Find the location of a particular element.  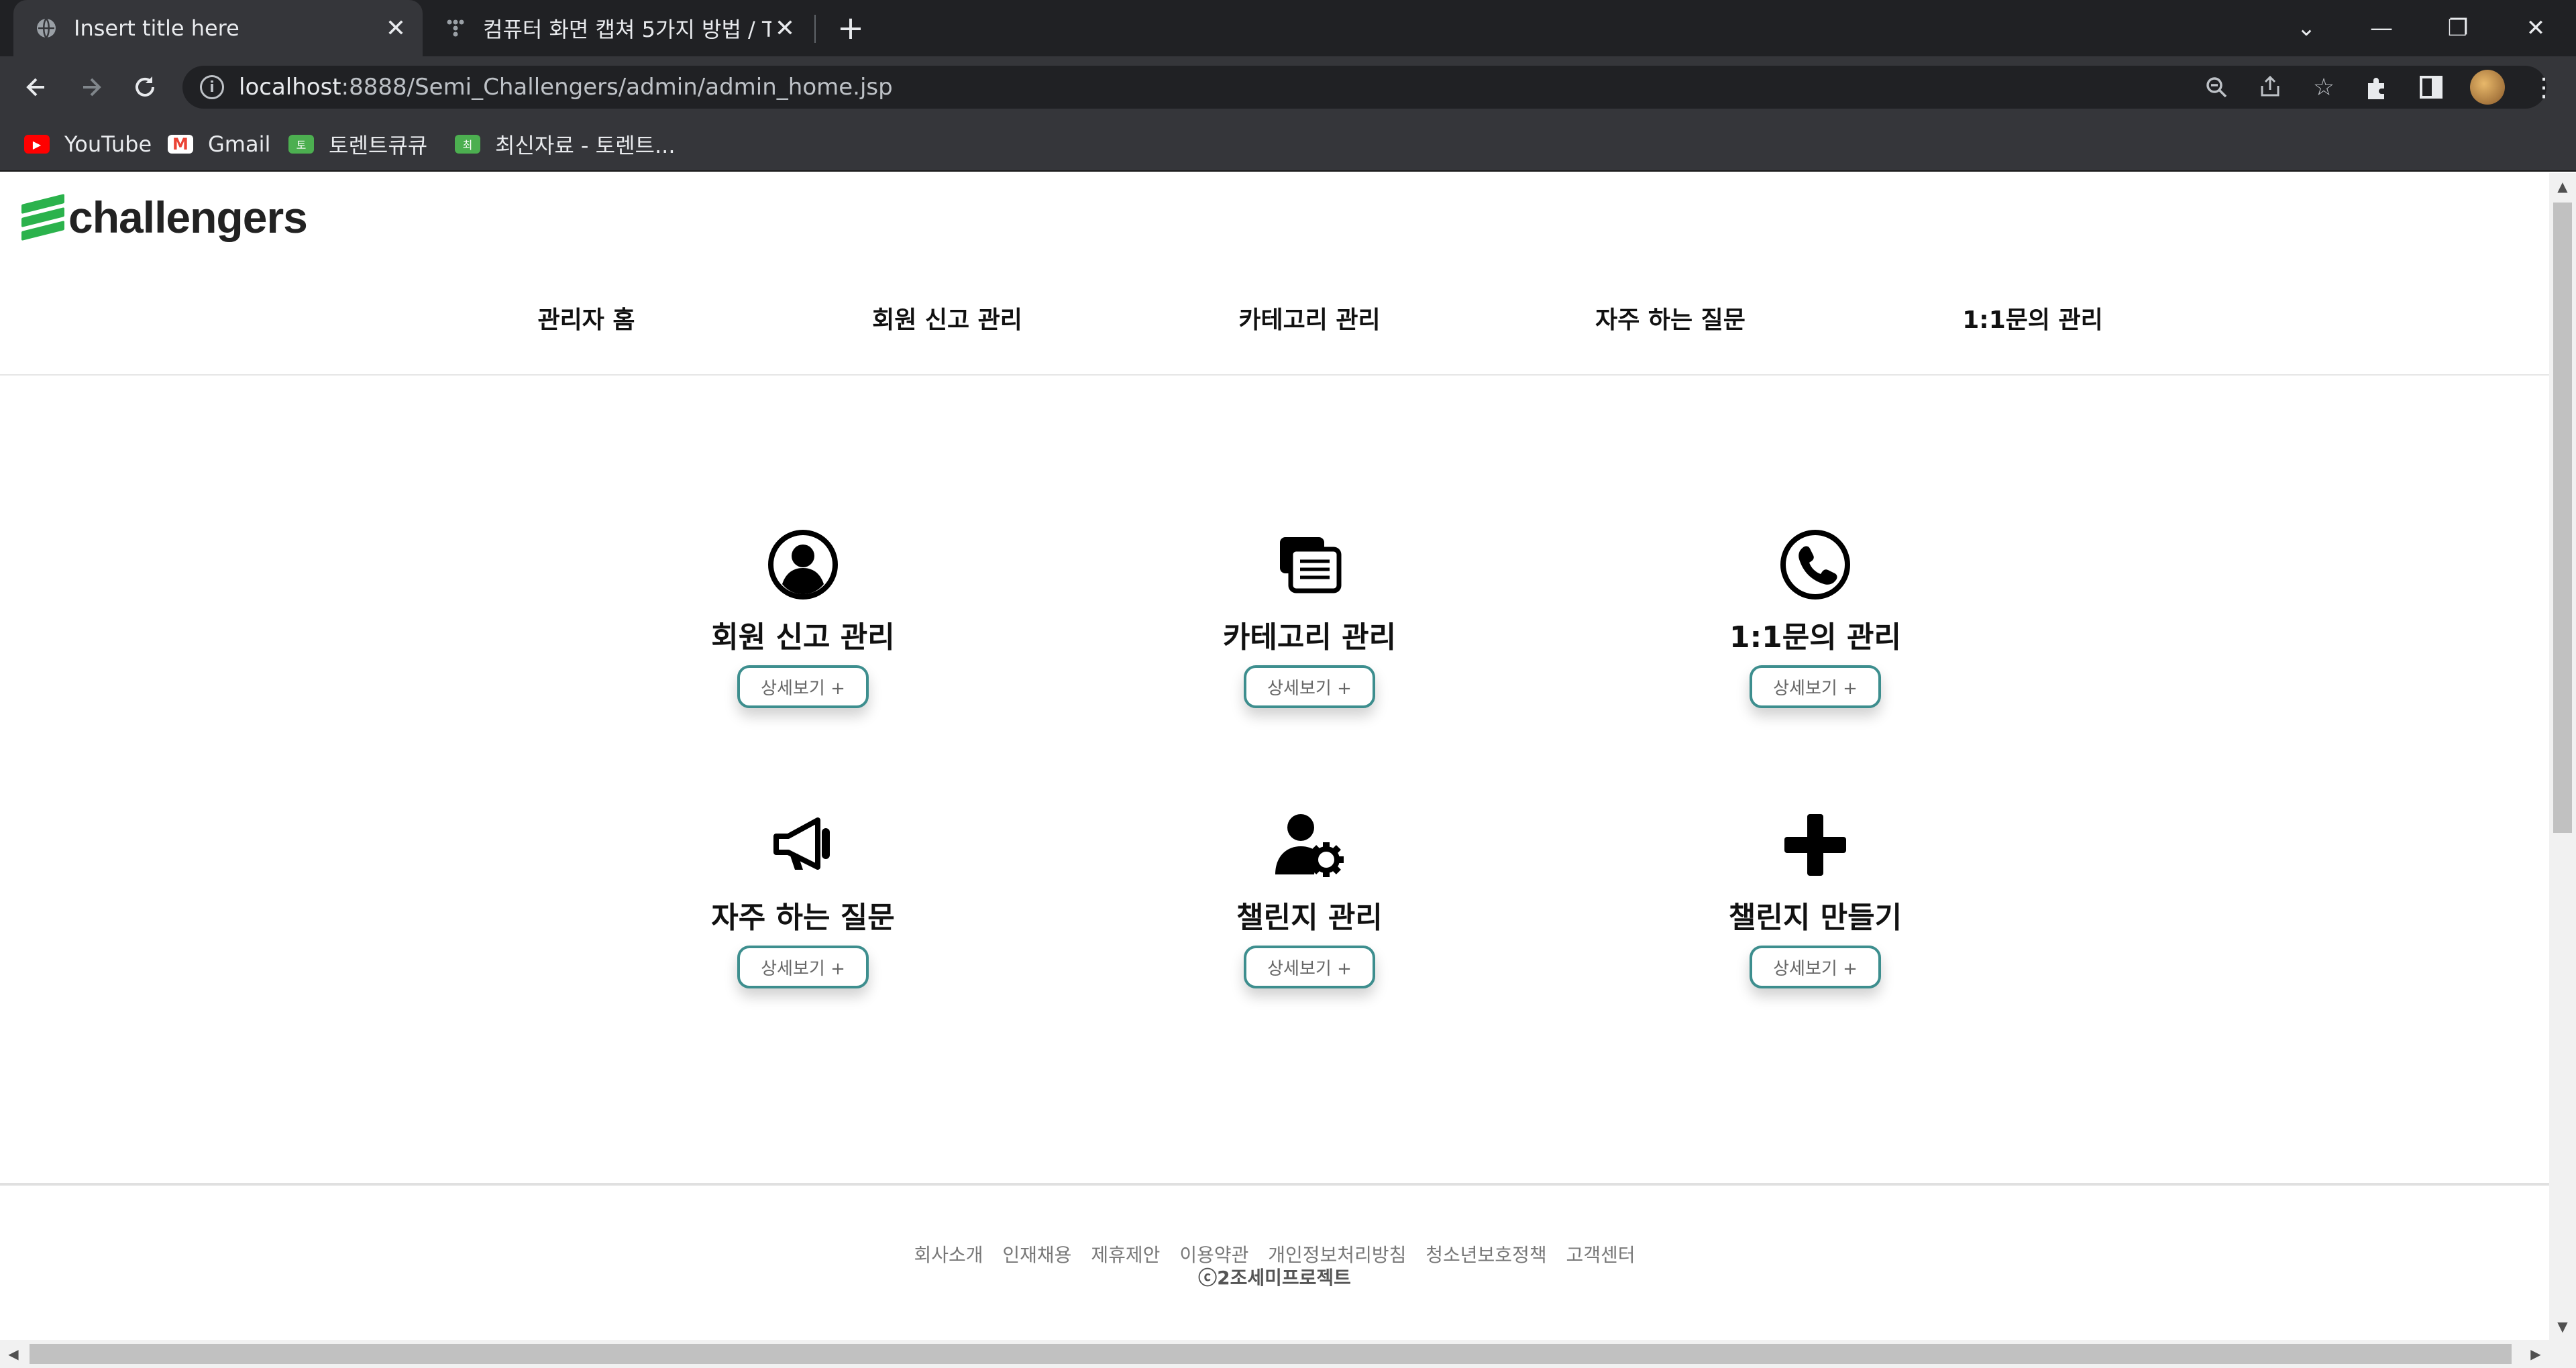

user-circle-icon is located at coordinates (803, 564).